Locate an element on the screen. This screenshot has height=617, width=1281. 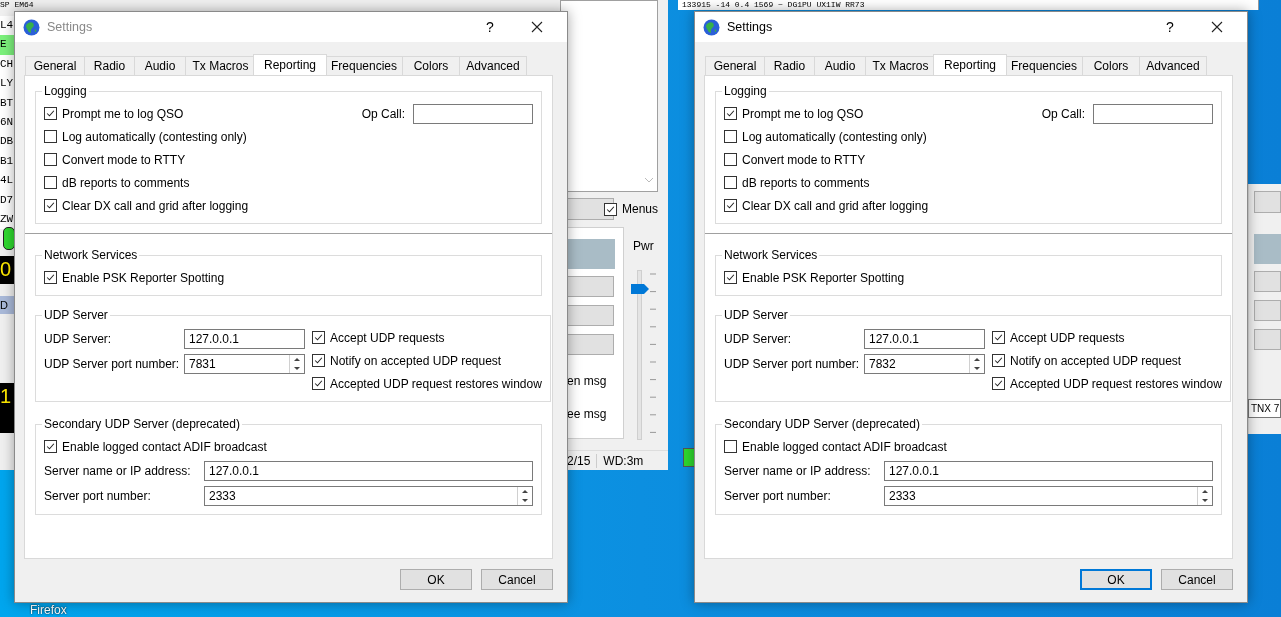
decoded-entry: ZW is located at coordinates (7, 219).